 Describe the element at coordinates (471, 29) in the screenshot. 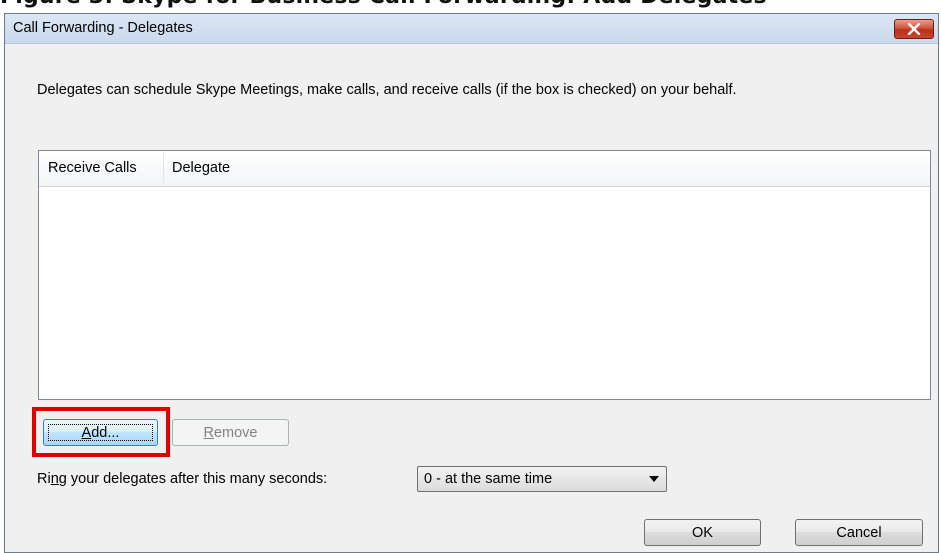

I see `title-bar: Call Forwarding - Delegates` at that location.